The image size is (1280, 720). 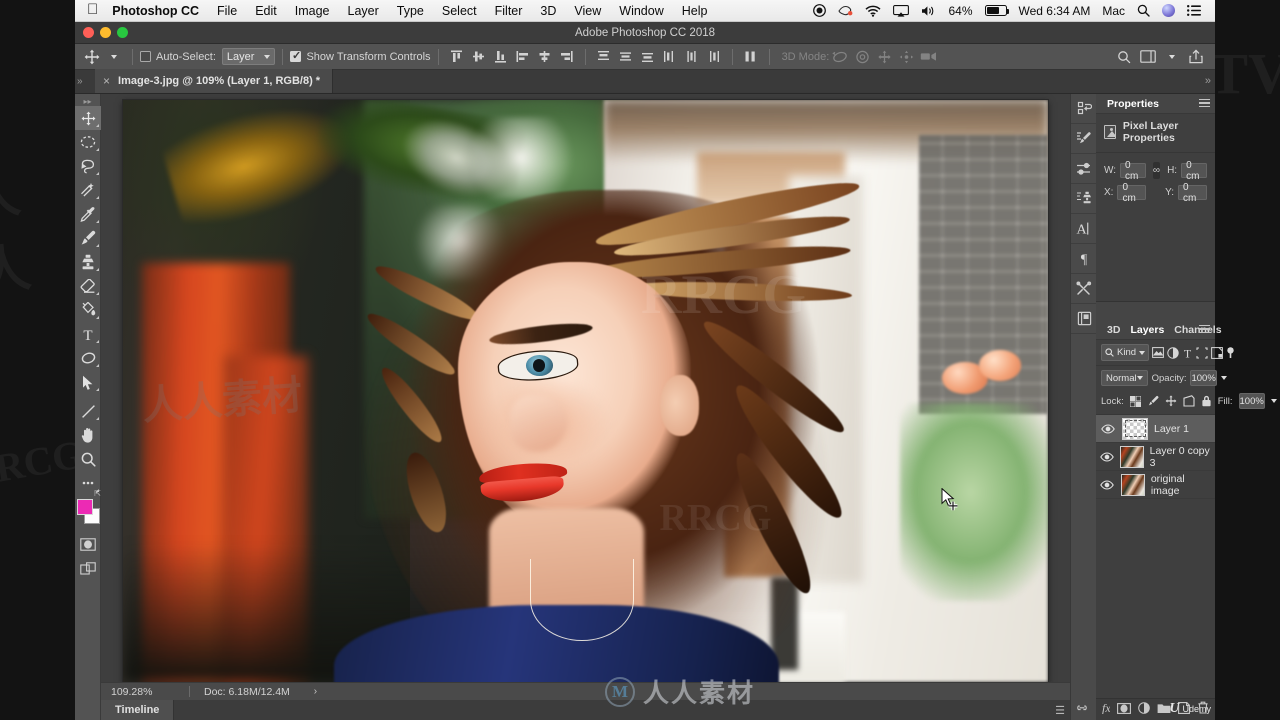 What do you see at coordinates (587, 11) in the screenshot?
I see `menu-item-view: View` at bounding box center [587, 11].